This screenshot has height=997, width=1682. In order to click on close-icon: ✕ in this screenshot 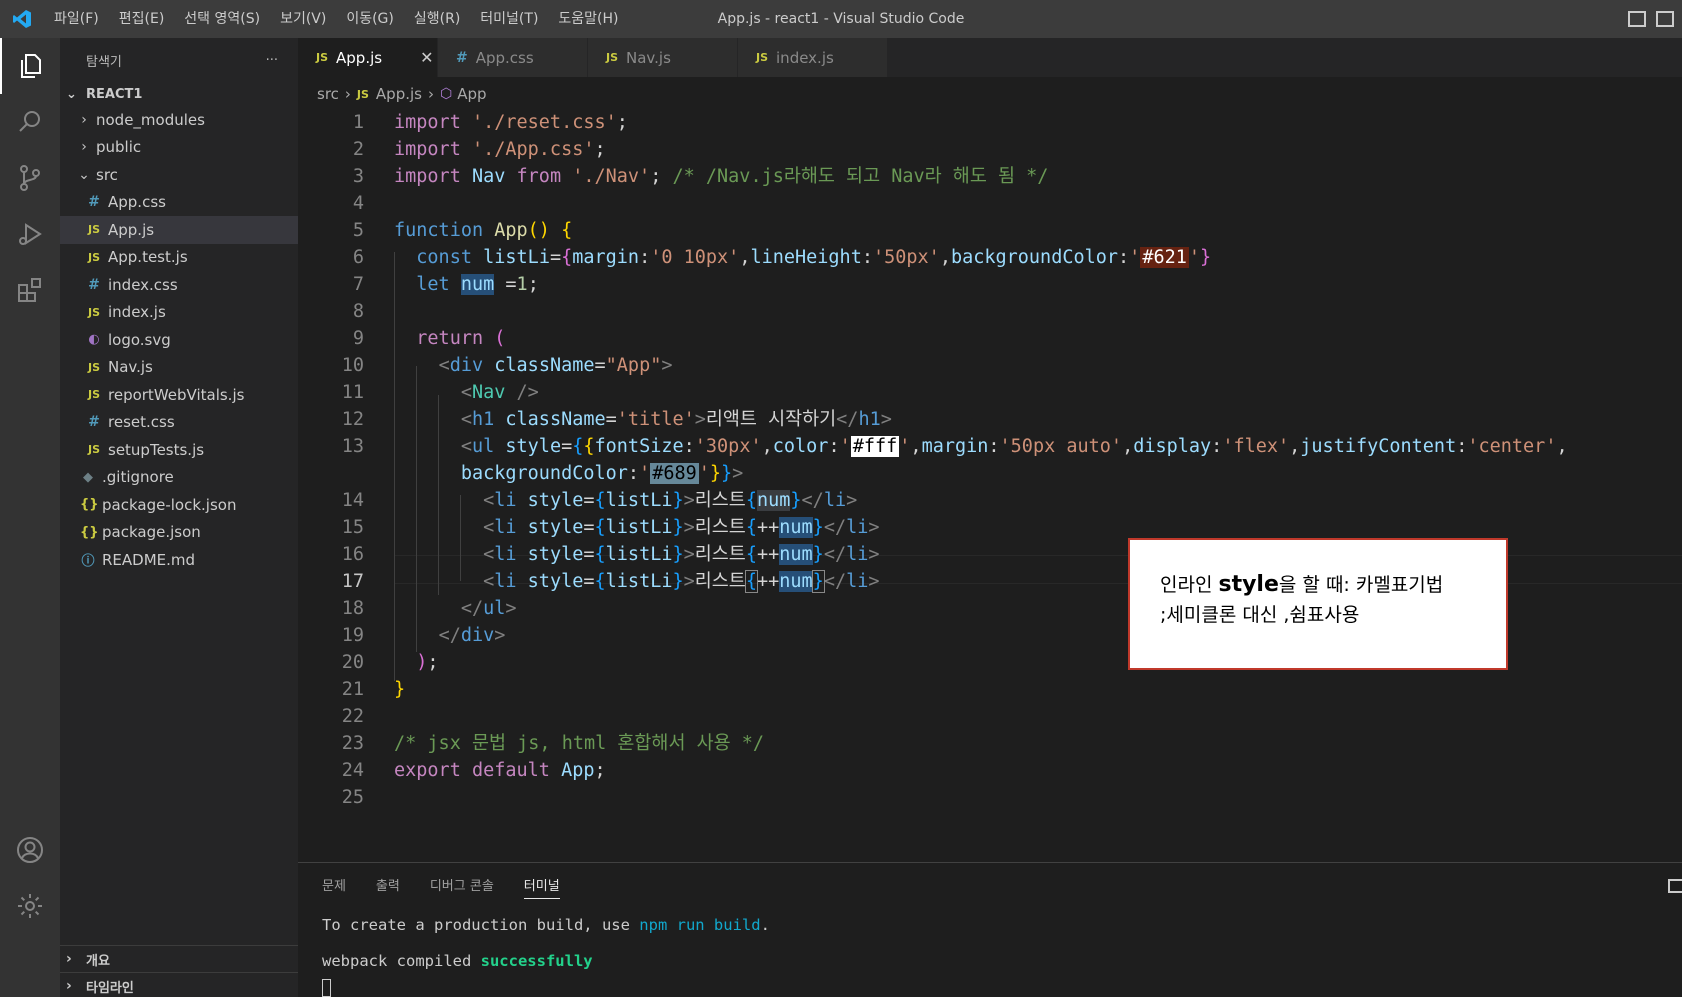, I will do `click(426, 57)`.